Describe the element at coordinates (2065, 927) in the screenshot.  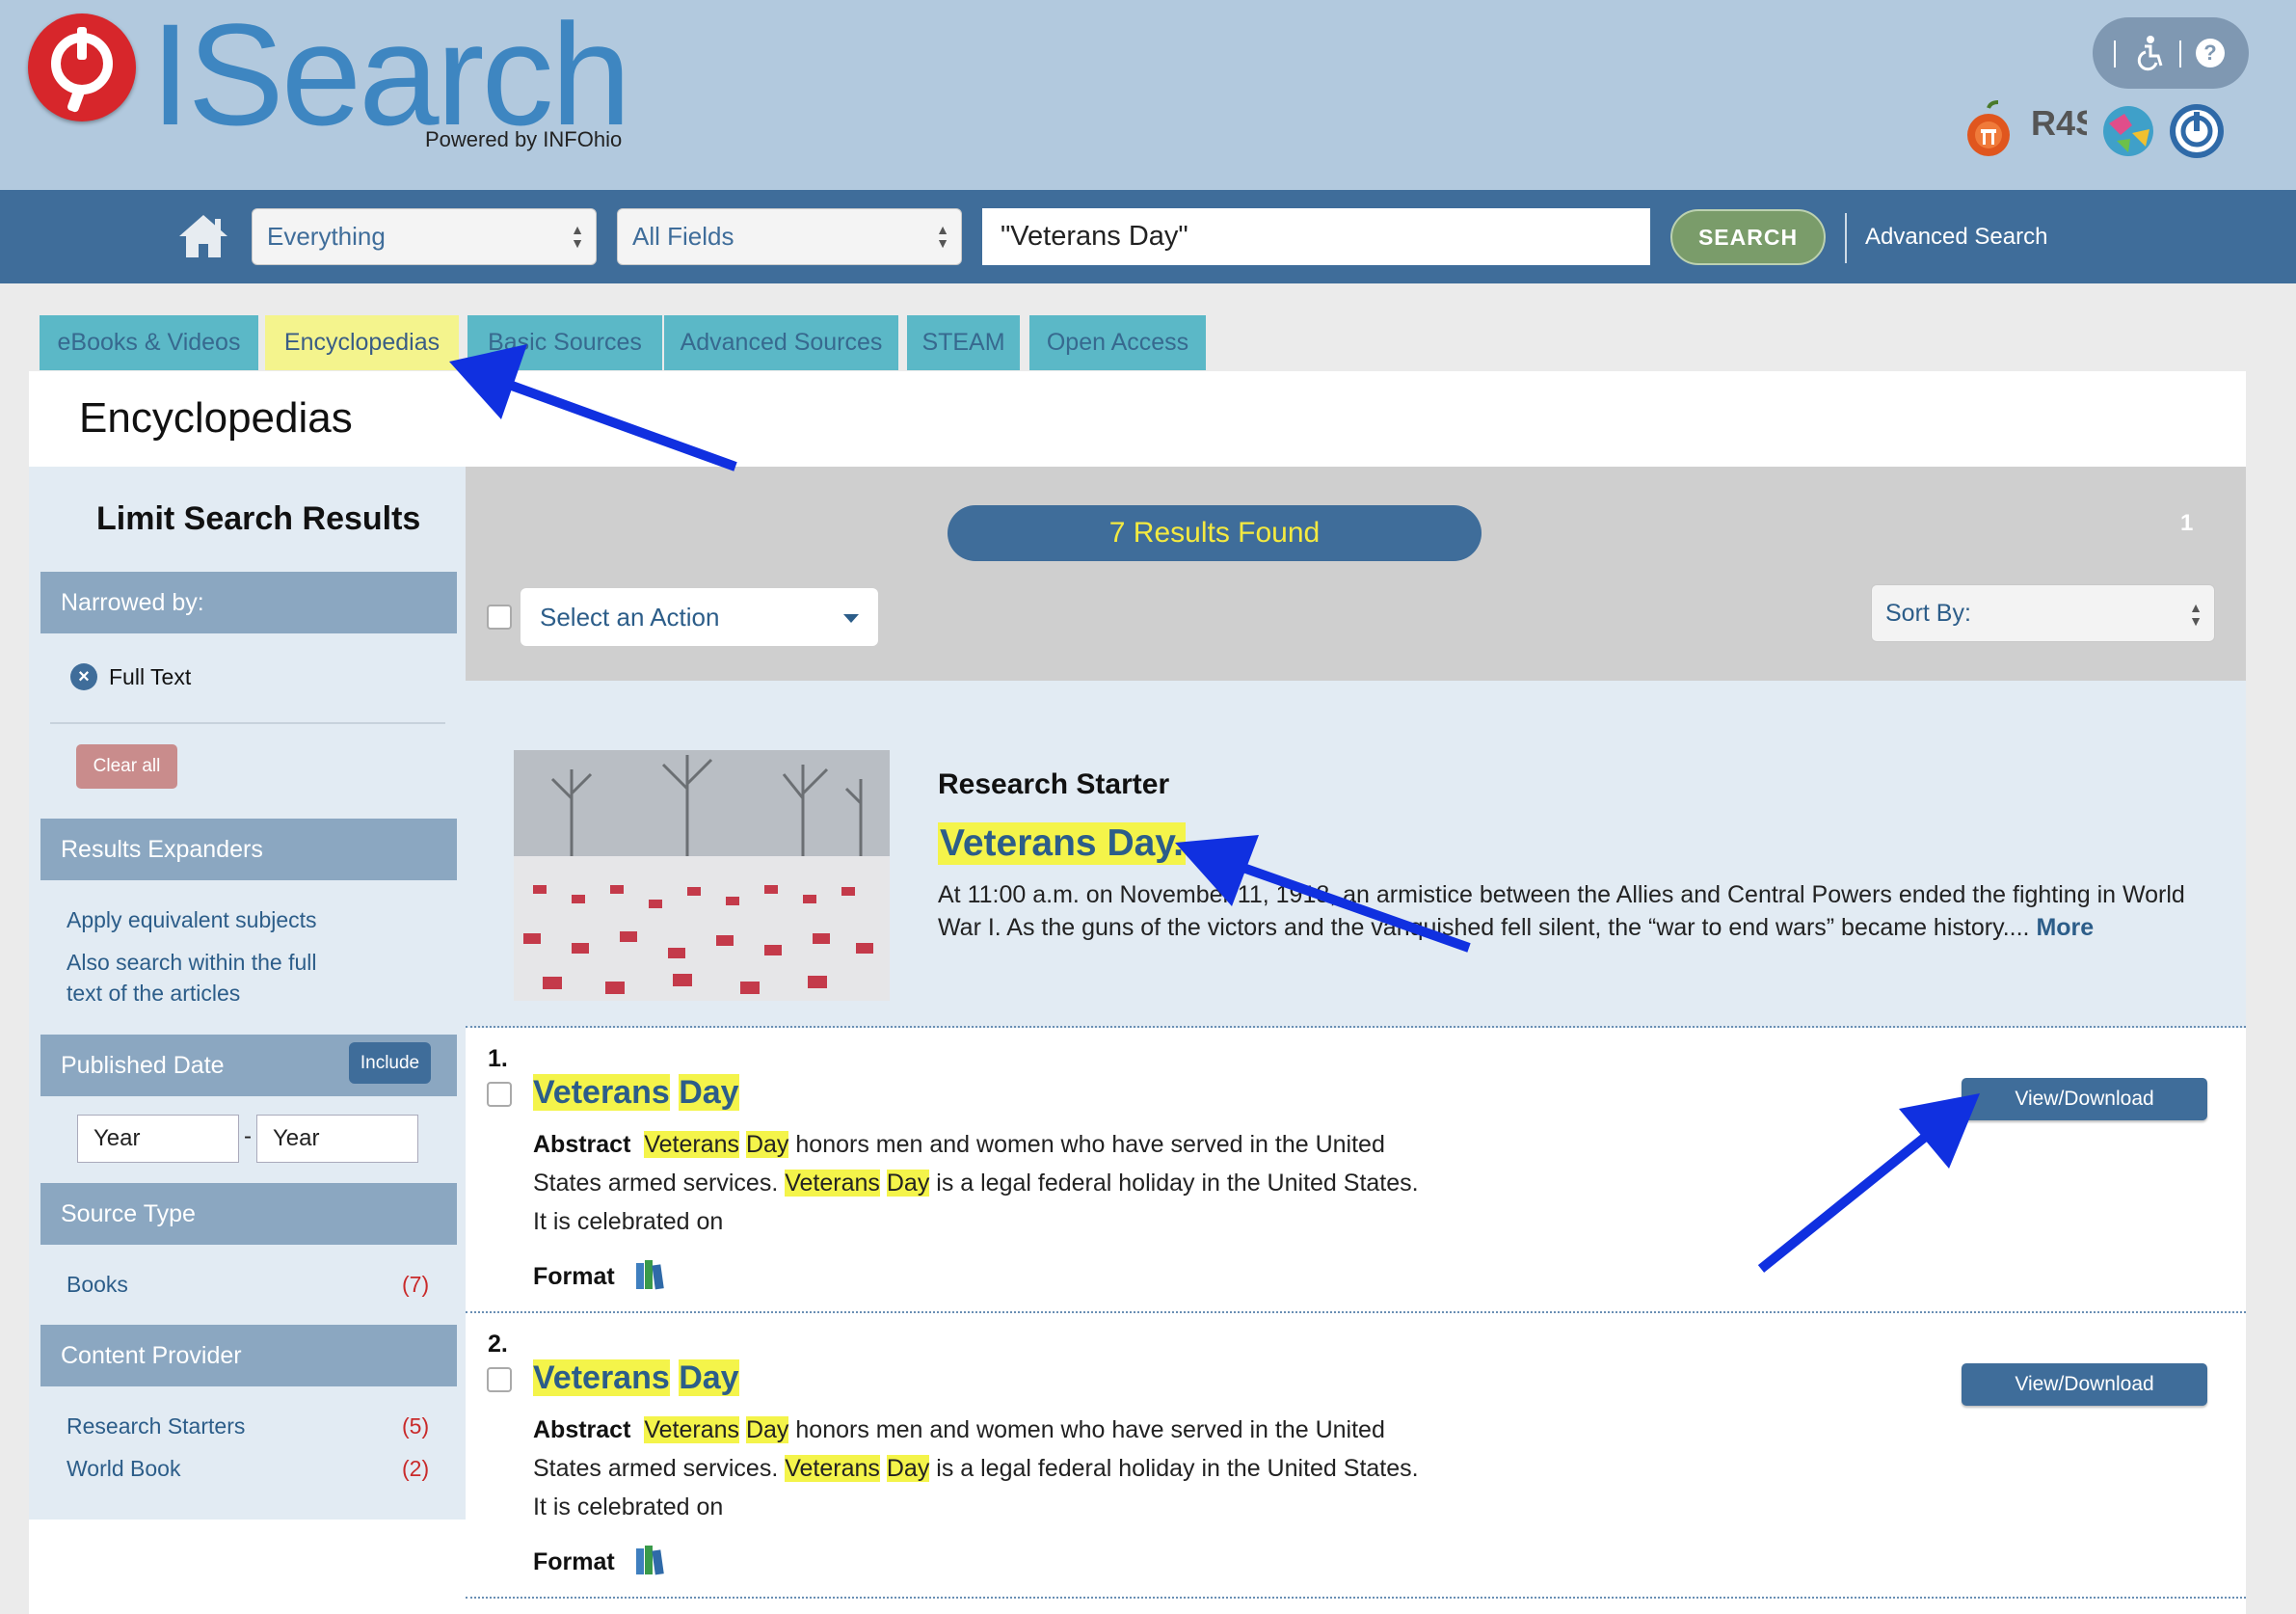
I see `more-link: More` at that location.